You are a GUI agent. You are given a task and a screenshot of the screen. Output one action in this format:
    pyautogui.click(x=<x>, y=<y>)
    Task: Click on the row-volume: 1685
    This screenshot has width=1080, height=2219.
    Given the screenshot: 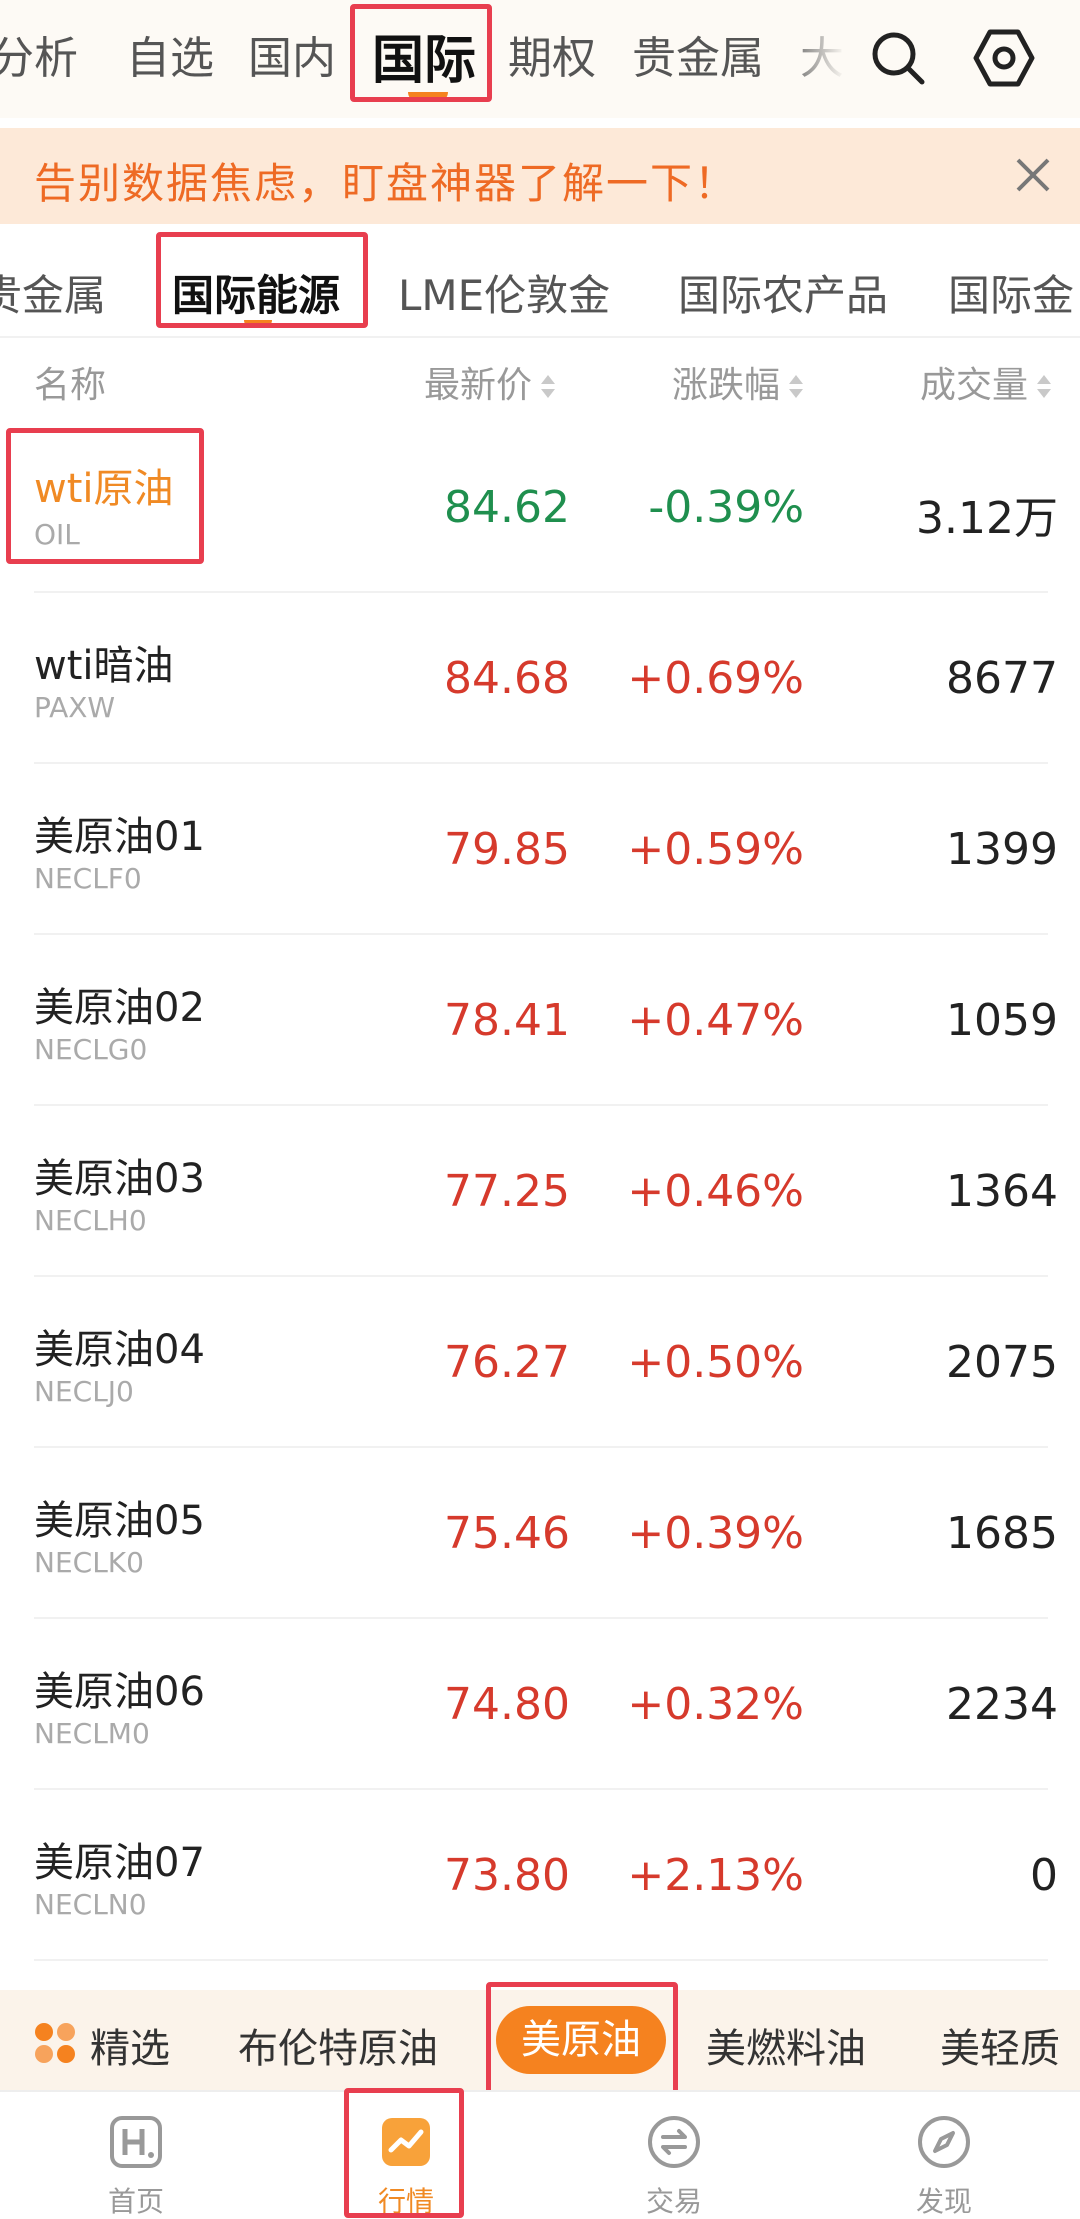 What is the action you would take?
    pyautogui.click(x=1002, y=1533)
    